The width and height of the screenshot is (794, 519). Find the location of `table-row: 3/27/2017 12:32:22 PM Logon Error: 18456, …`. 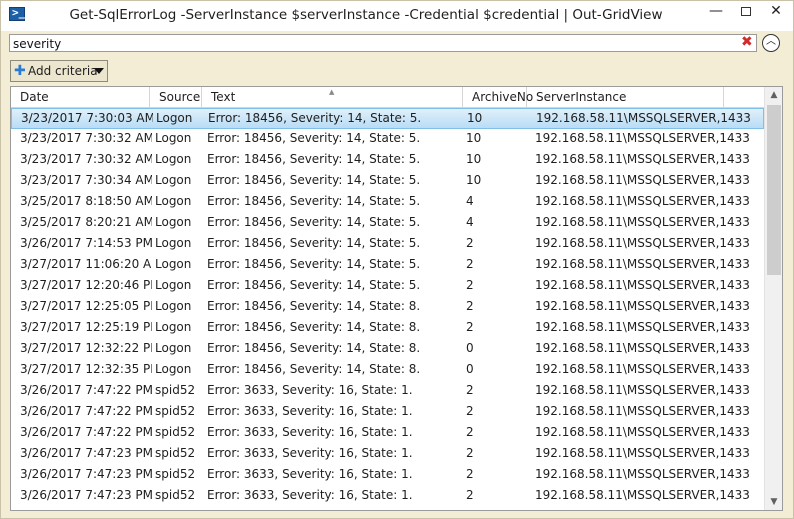

table-row: 3/27/2017 12:32:22 PM Logon Error: 18456, … is located at coordinates (387, 349).